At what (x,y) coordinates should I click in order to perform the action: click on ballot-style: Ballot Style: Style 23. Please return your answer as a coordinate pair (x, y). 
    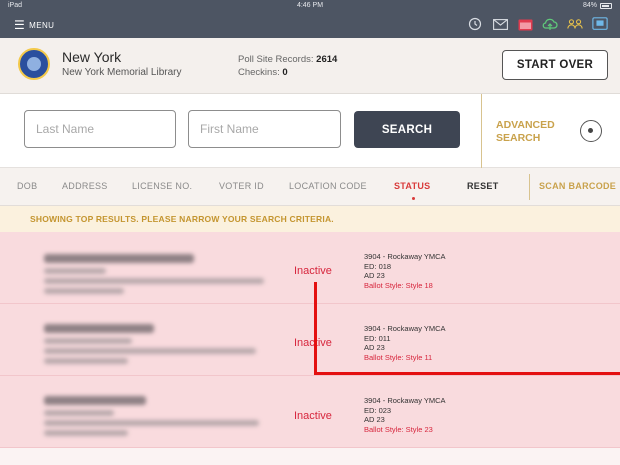
    Looking at the image, I should click on (398, 429).